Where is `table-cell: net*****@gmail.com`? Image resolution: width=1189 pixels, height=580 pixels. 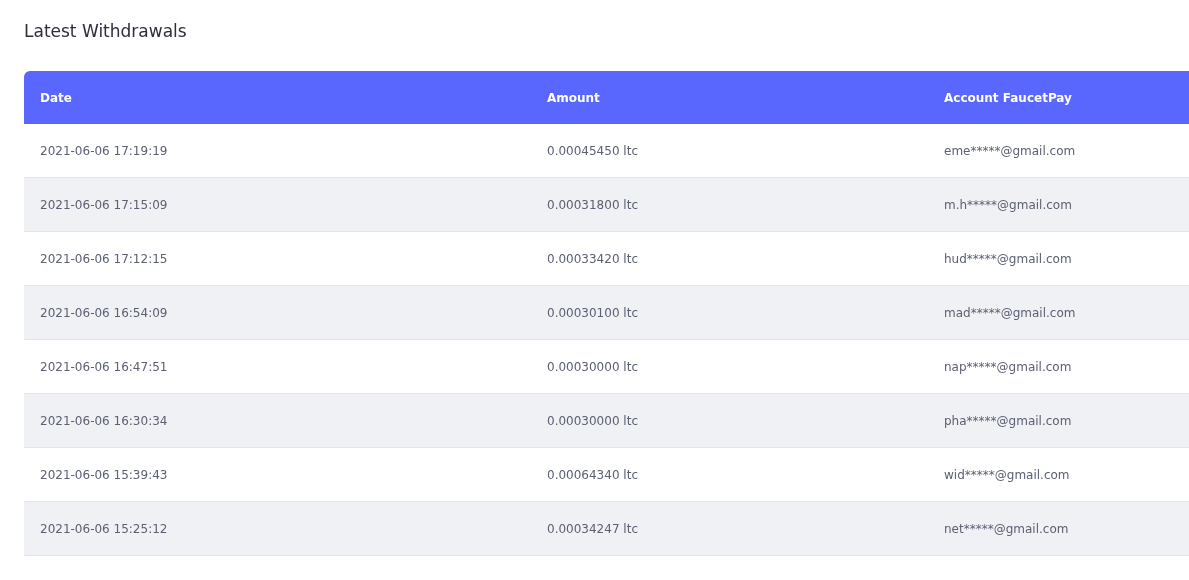 table-cell: net*****@gmail.com is located at coordinates (1058, 529).